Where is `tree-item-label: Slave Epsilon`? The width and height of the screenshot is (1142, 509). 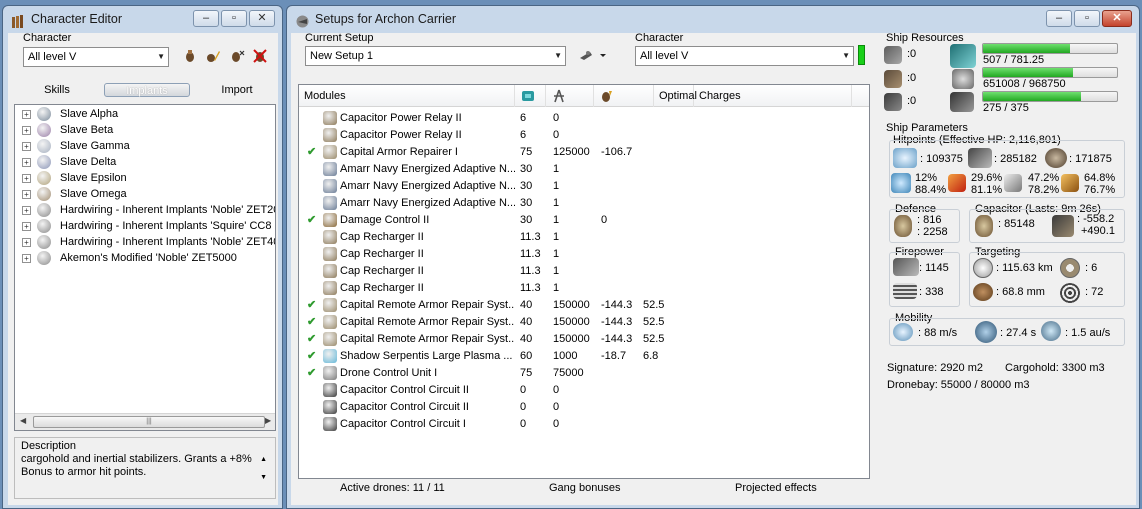 tree-item-label: Slave Epsilon is located at coordinates (93, 178).